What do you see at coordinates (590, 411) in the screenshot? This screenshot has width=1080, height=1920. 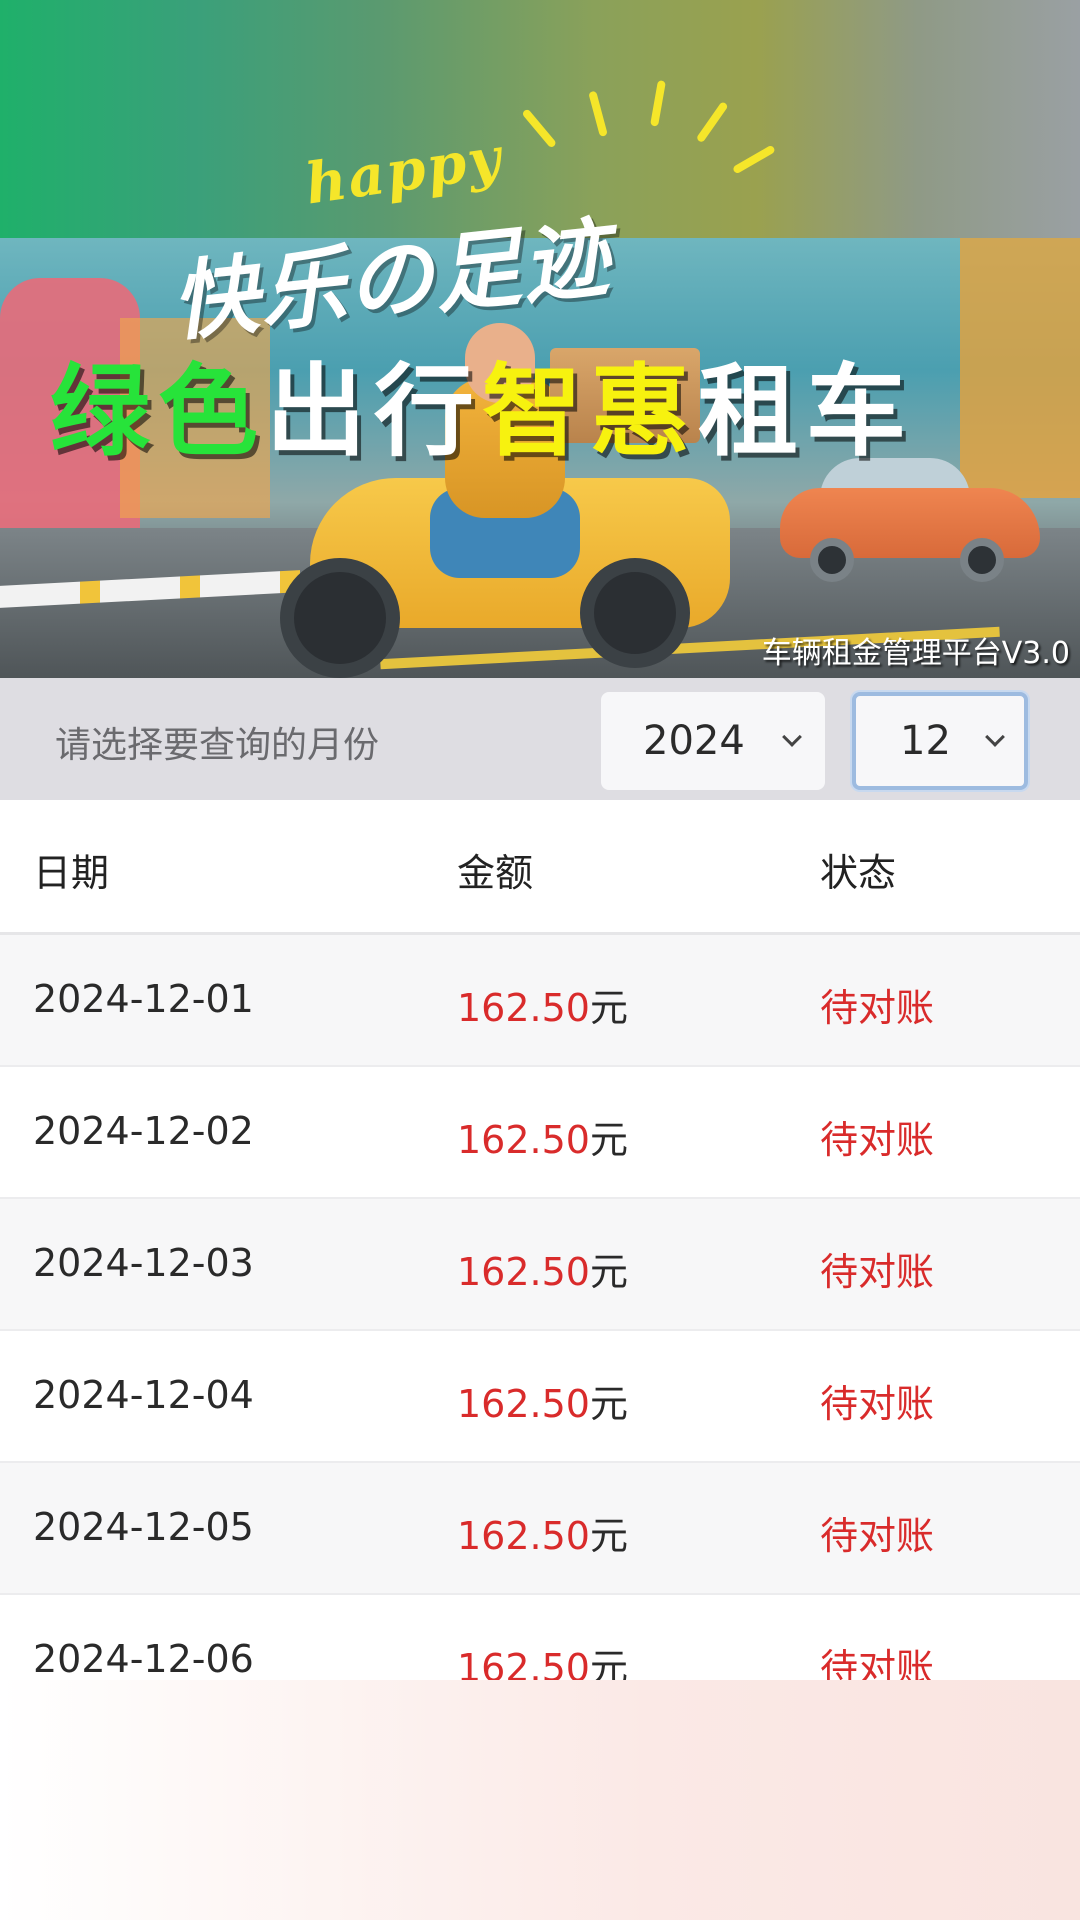 I see `title-yellow-text: 智惠` at bounding box center [590, 411].